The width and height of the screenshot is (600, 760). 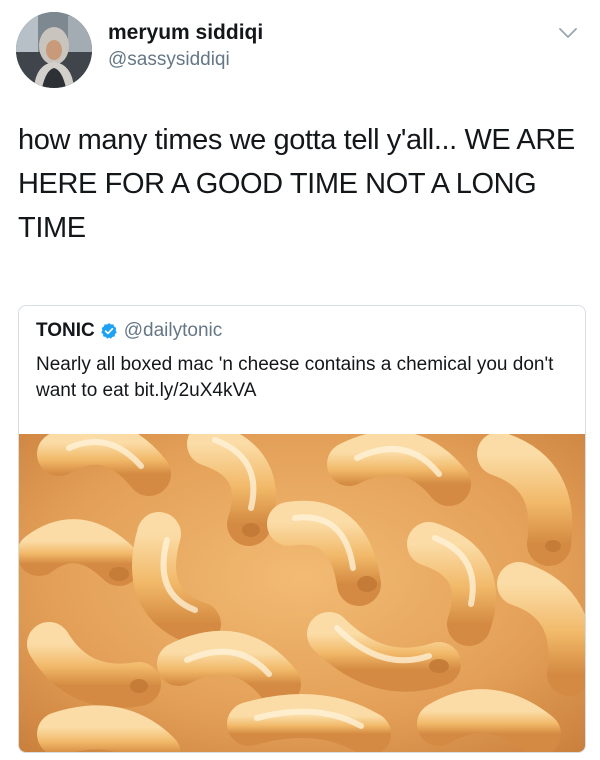 What do you see at coordinates (185, 33) in the screenshot?
I see `author-display-name: meryum siddiqi` at bounding box center [185, 33].